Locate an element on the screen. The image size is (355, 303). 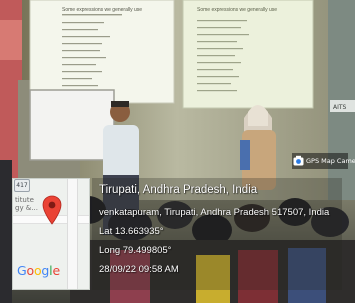
map-thumbnail: 417 titute gy &... Google is located at coordinates (51, 234).